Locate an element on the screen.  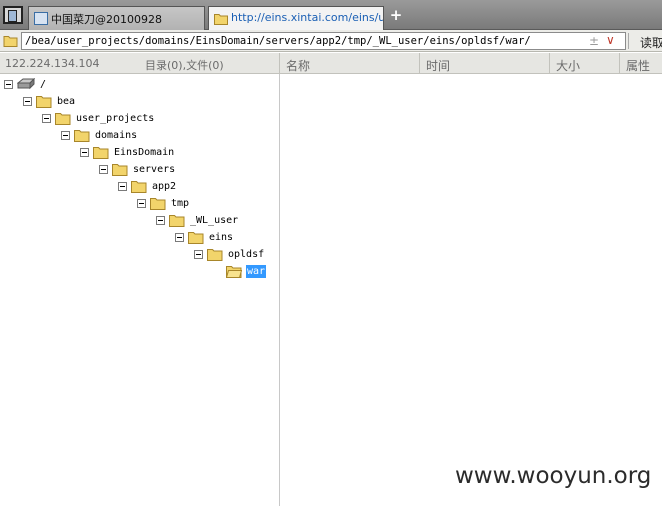
app-window-icon is located at coordinates (13, 15).